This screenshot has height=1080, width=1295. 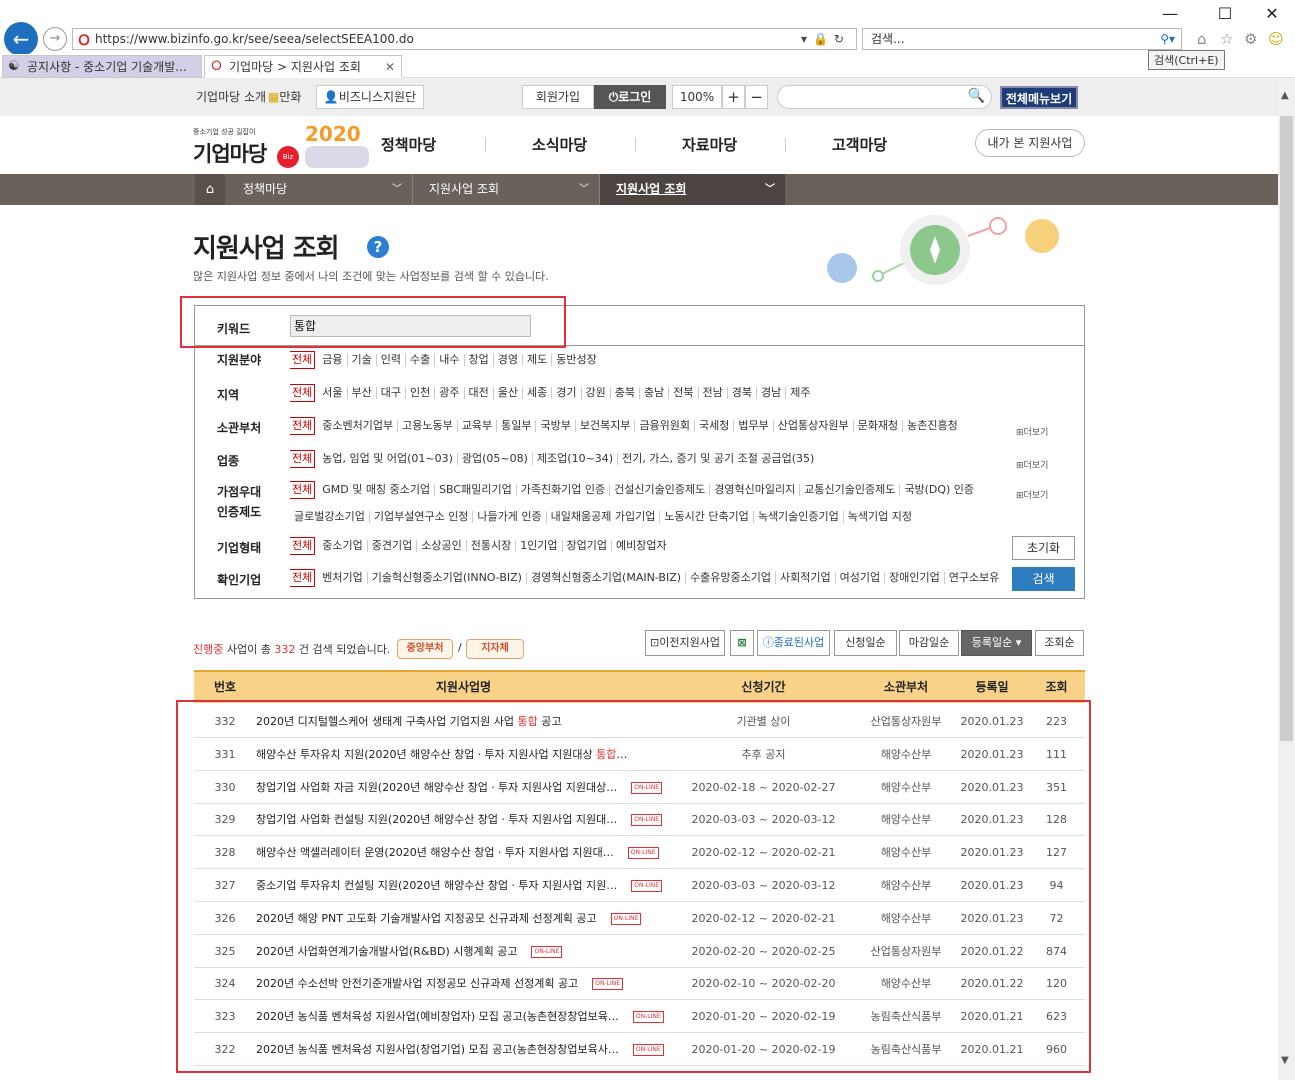 What do you see at coordinates (329, 517) in the screenshot?
I see `filter-option: 글로벌강소기업` at bounding box center [329, 517].